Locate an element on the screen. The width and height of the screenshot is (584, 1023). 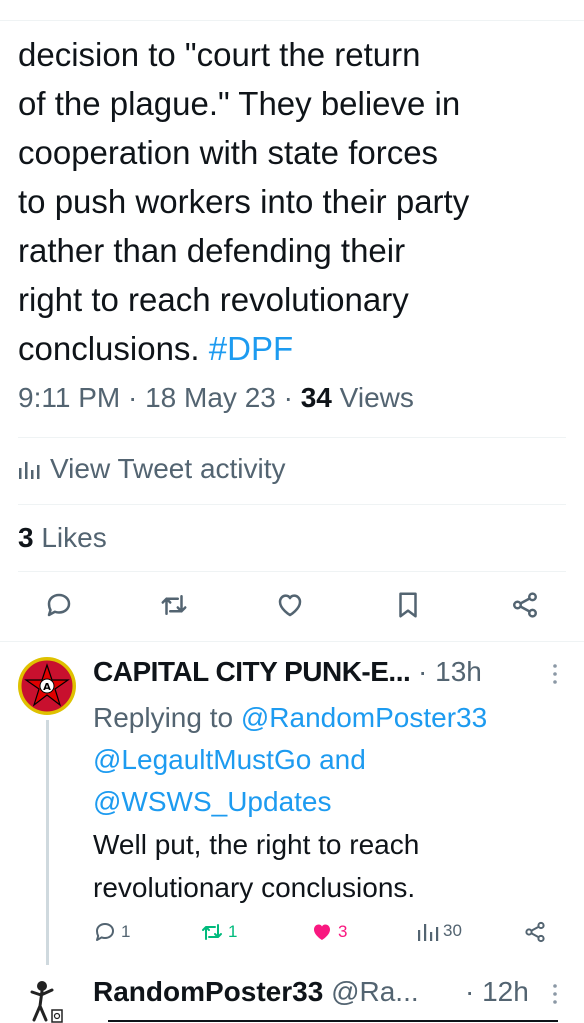
reply-button is located at coordinates (59, 605).